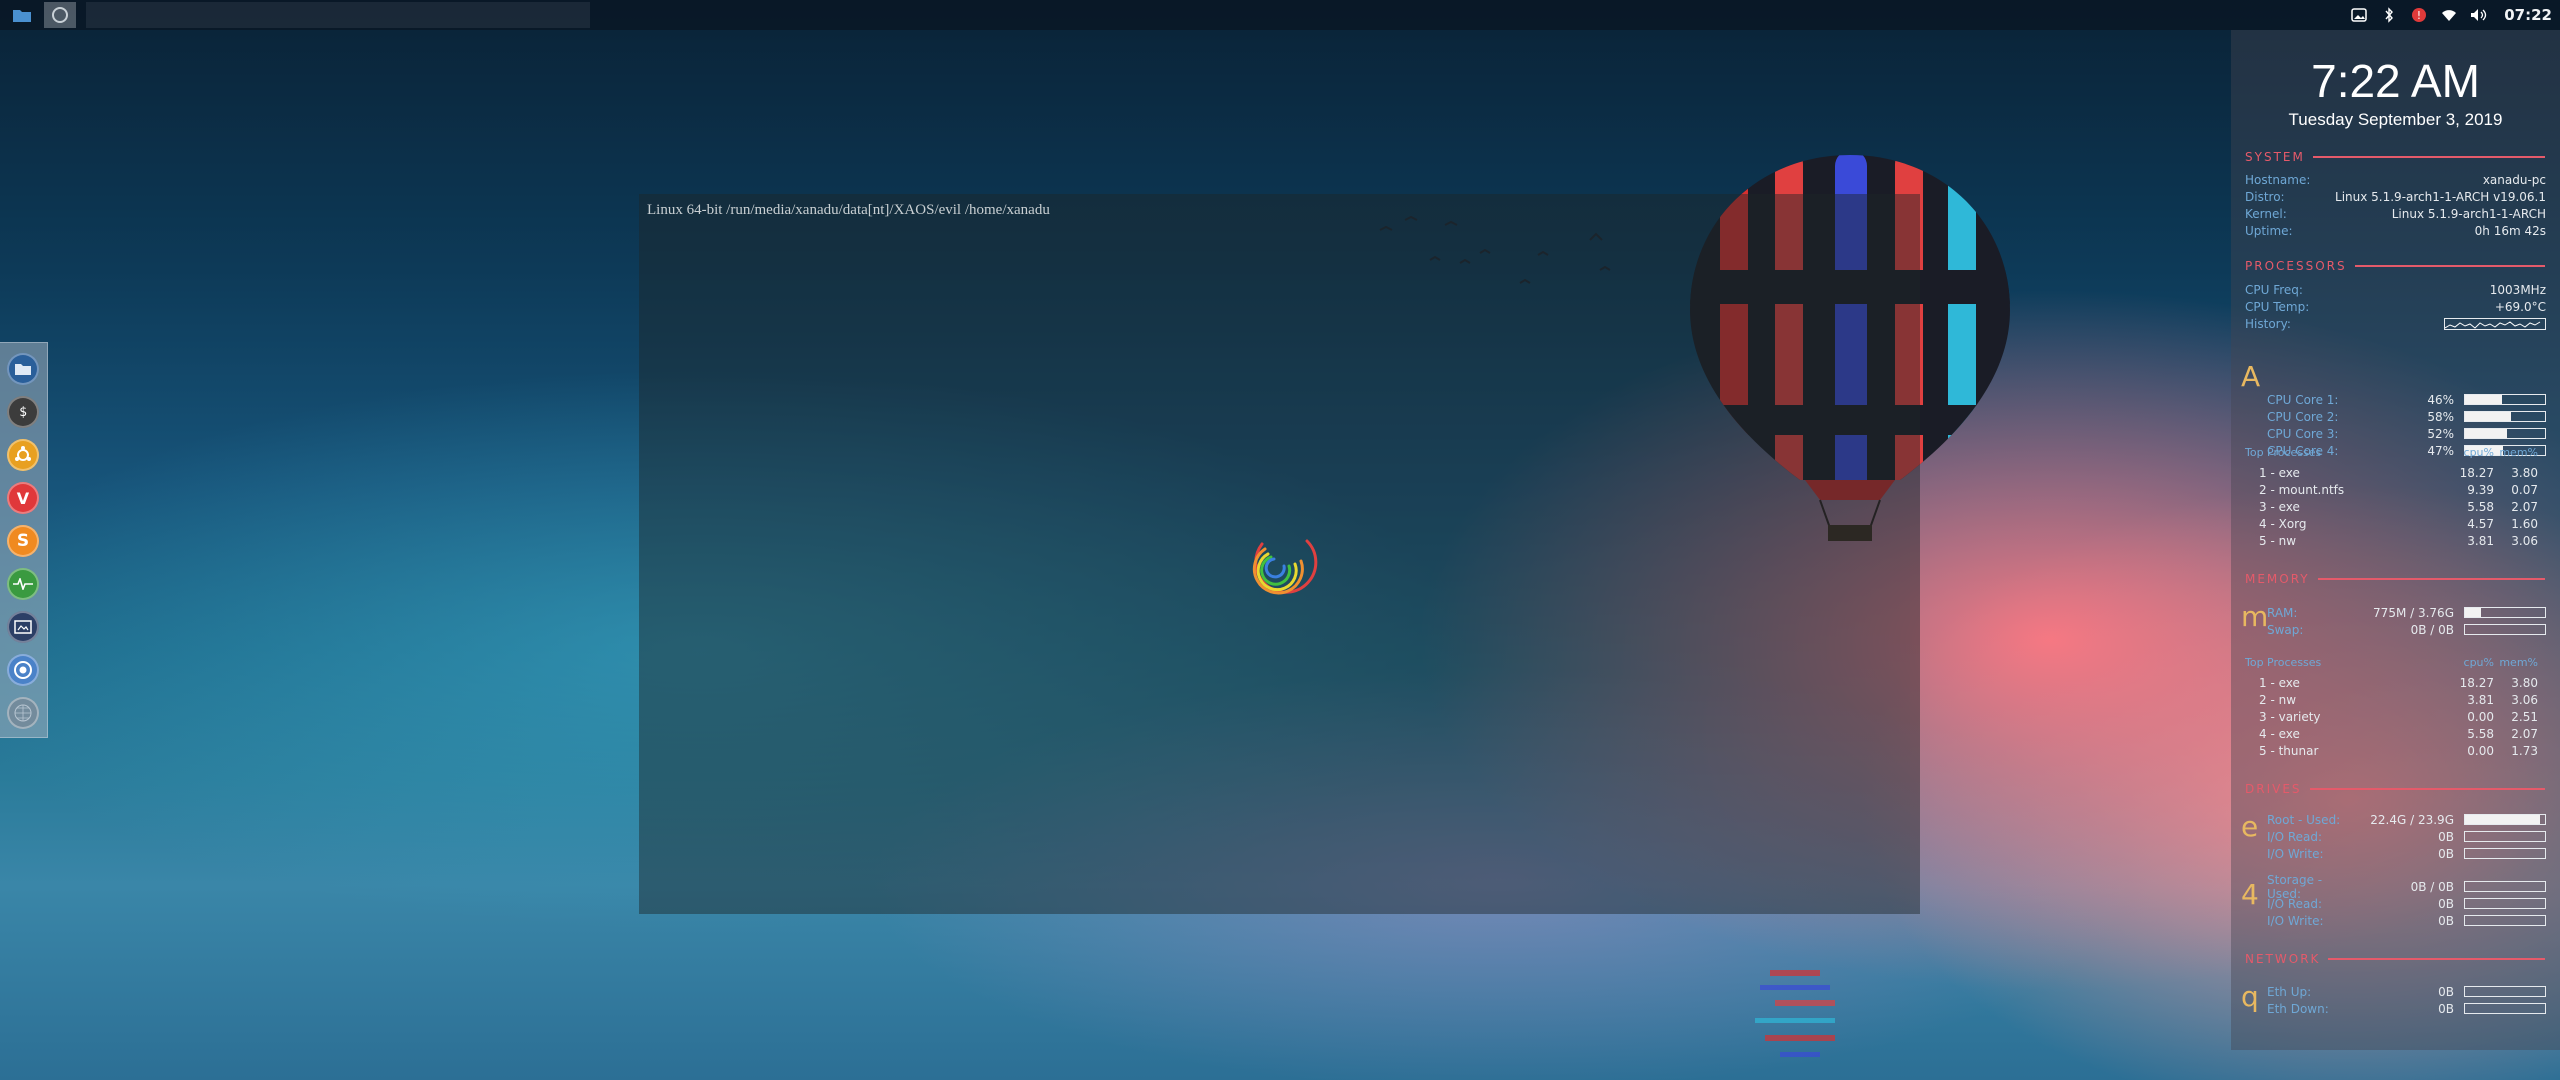  I want to click on cpu-glyph: A, so click(2251, 376).